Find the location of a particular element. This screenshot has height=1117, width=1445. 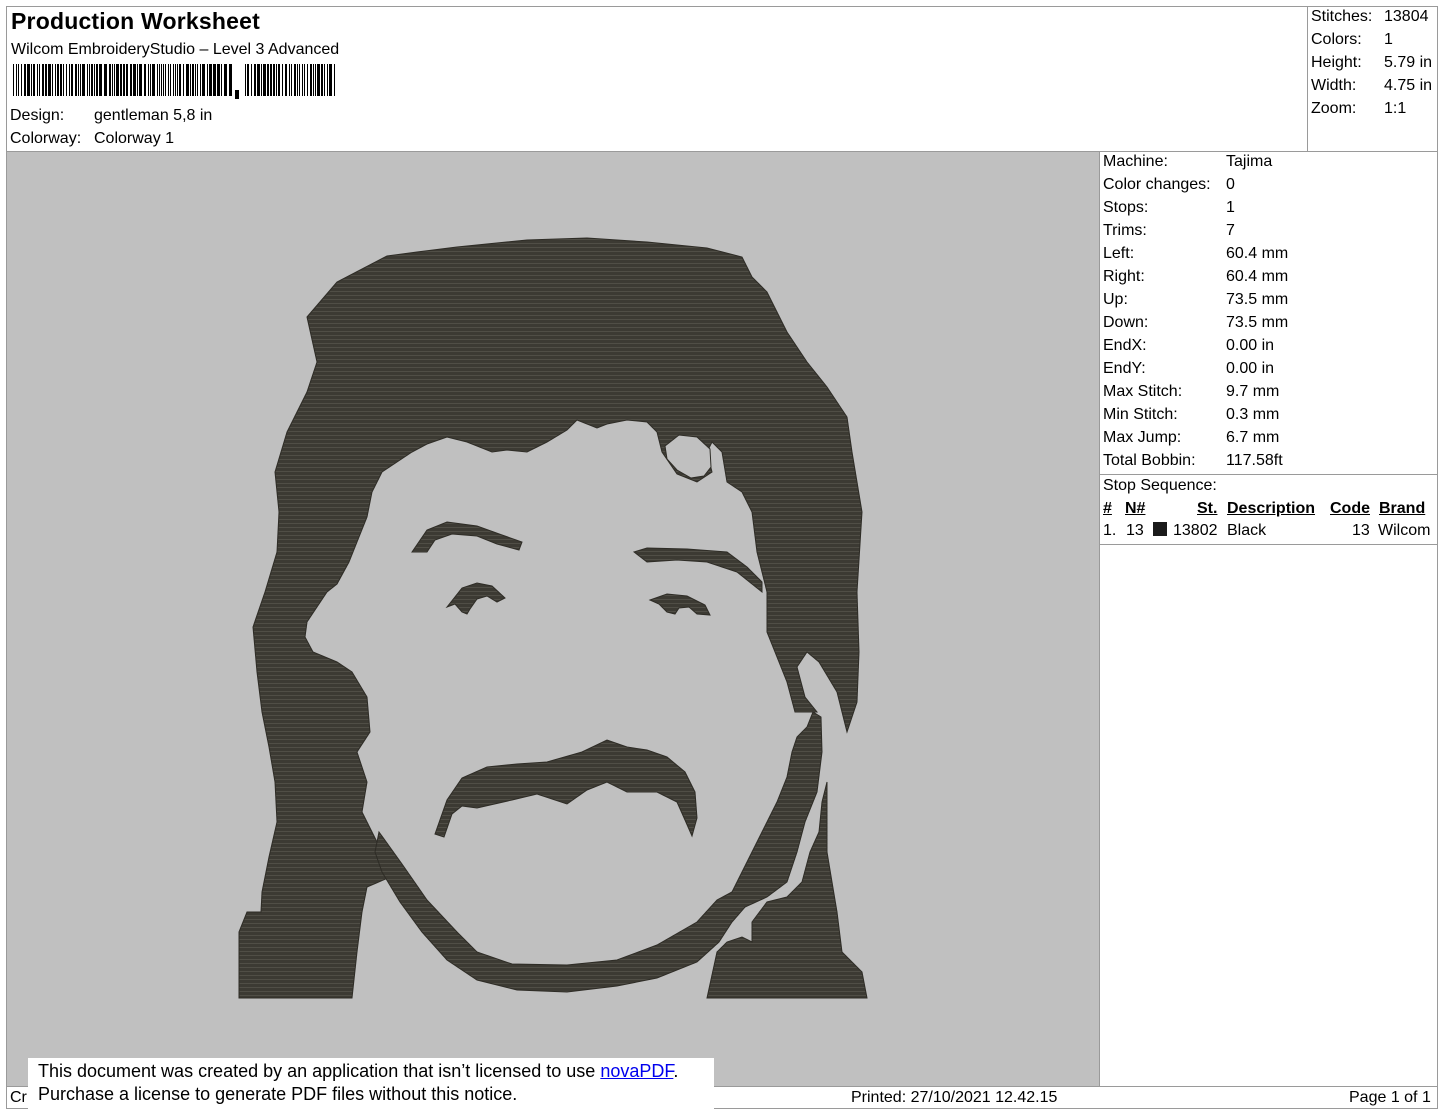

machine-info-row: Down: 73.5 mm is located at coordinates (1195, 323).